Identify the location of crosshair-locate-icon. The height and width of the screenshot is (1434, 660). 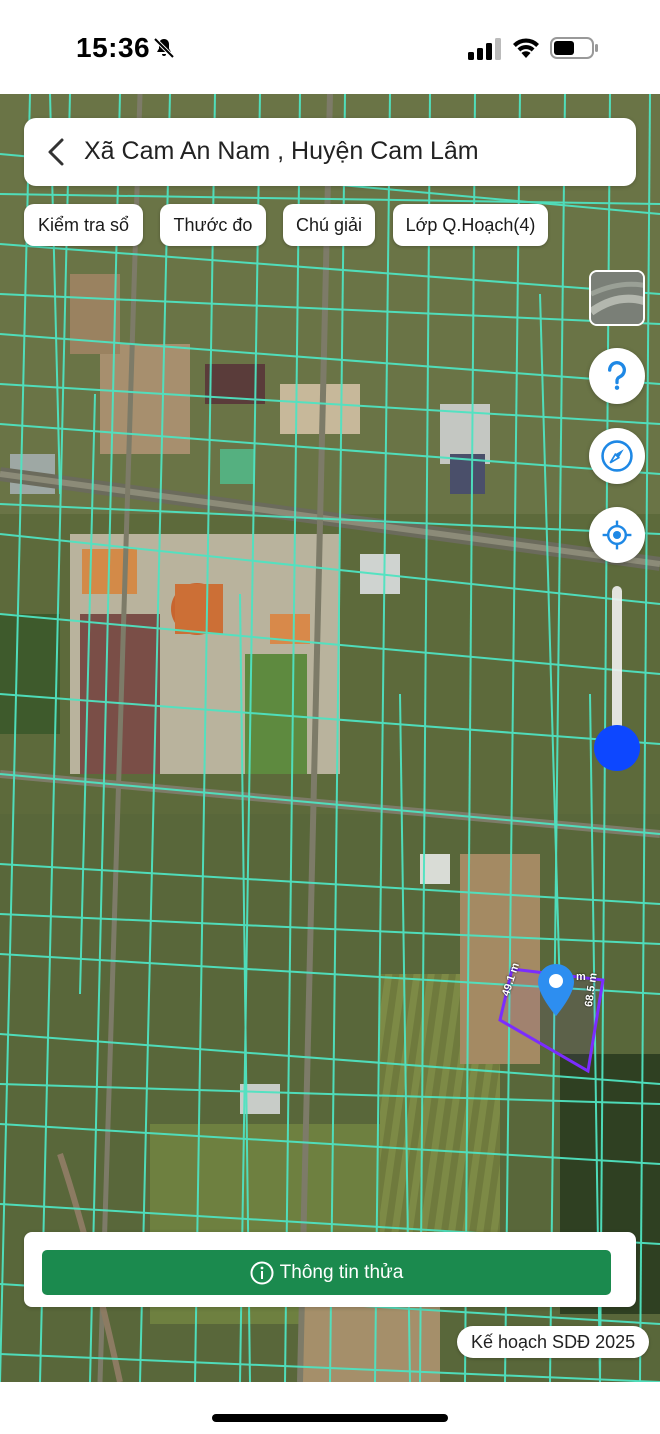
(617, 535).